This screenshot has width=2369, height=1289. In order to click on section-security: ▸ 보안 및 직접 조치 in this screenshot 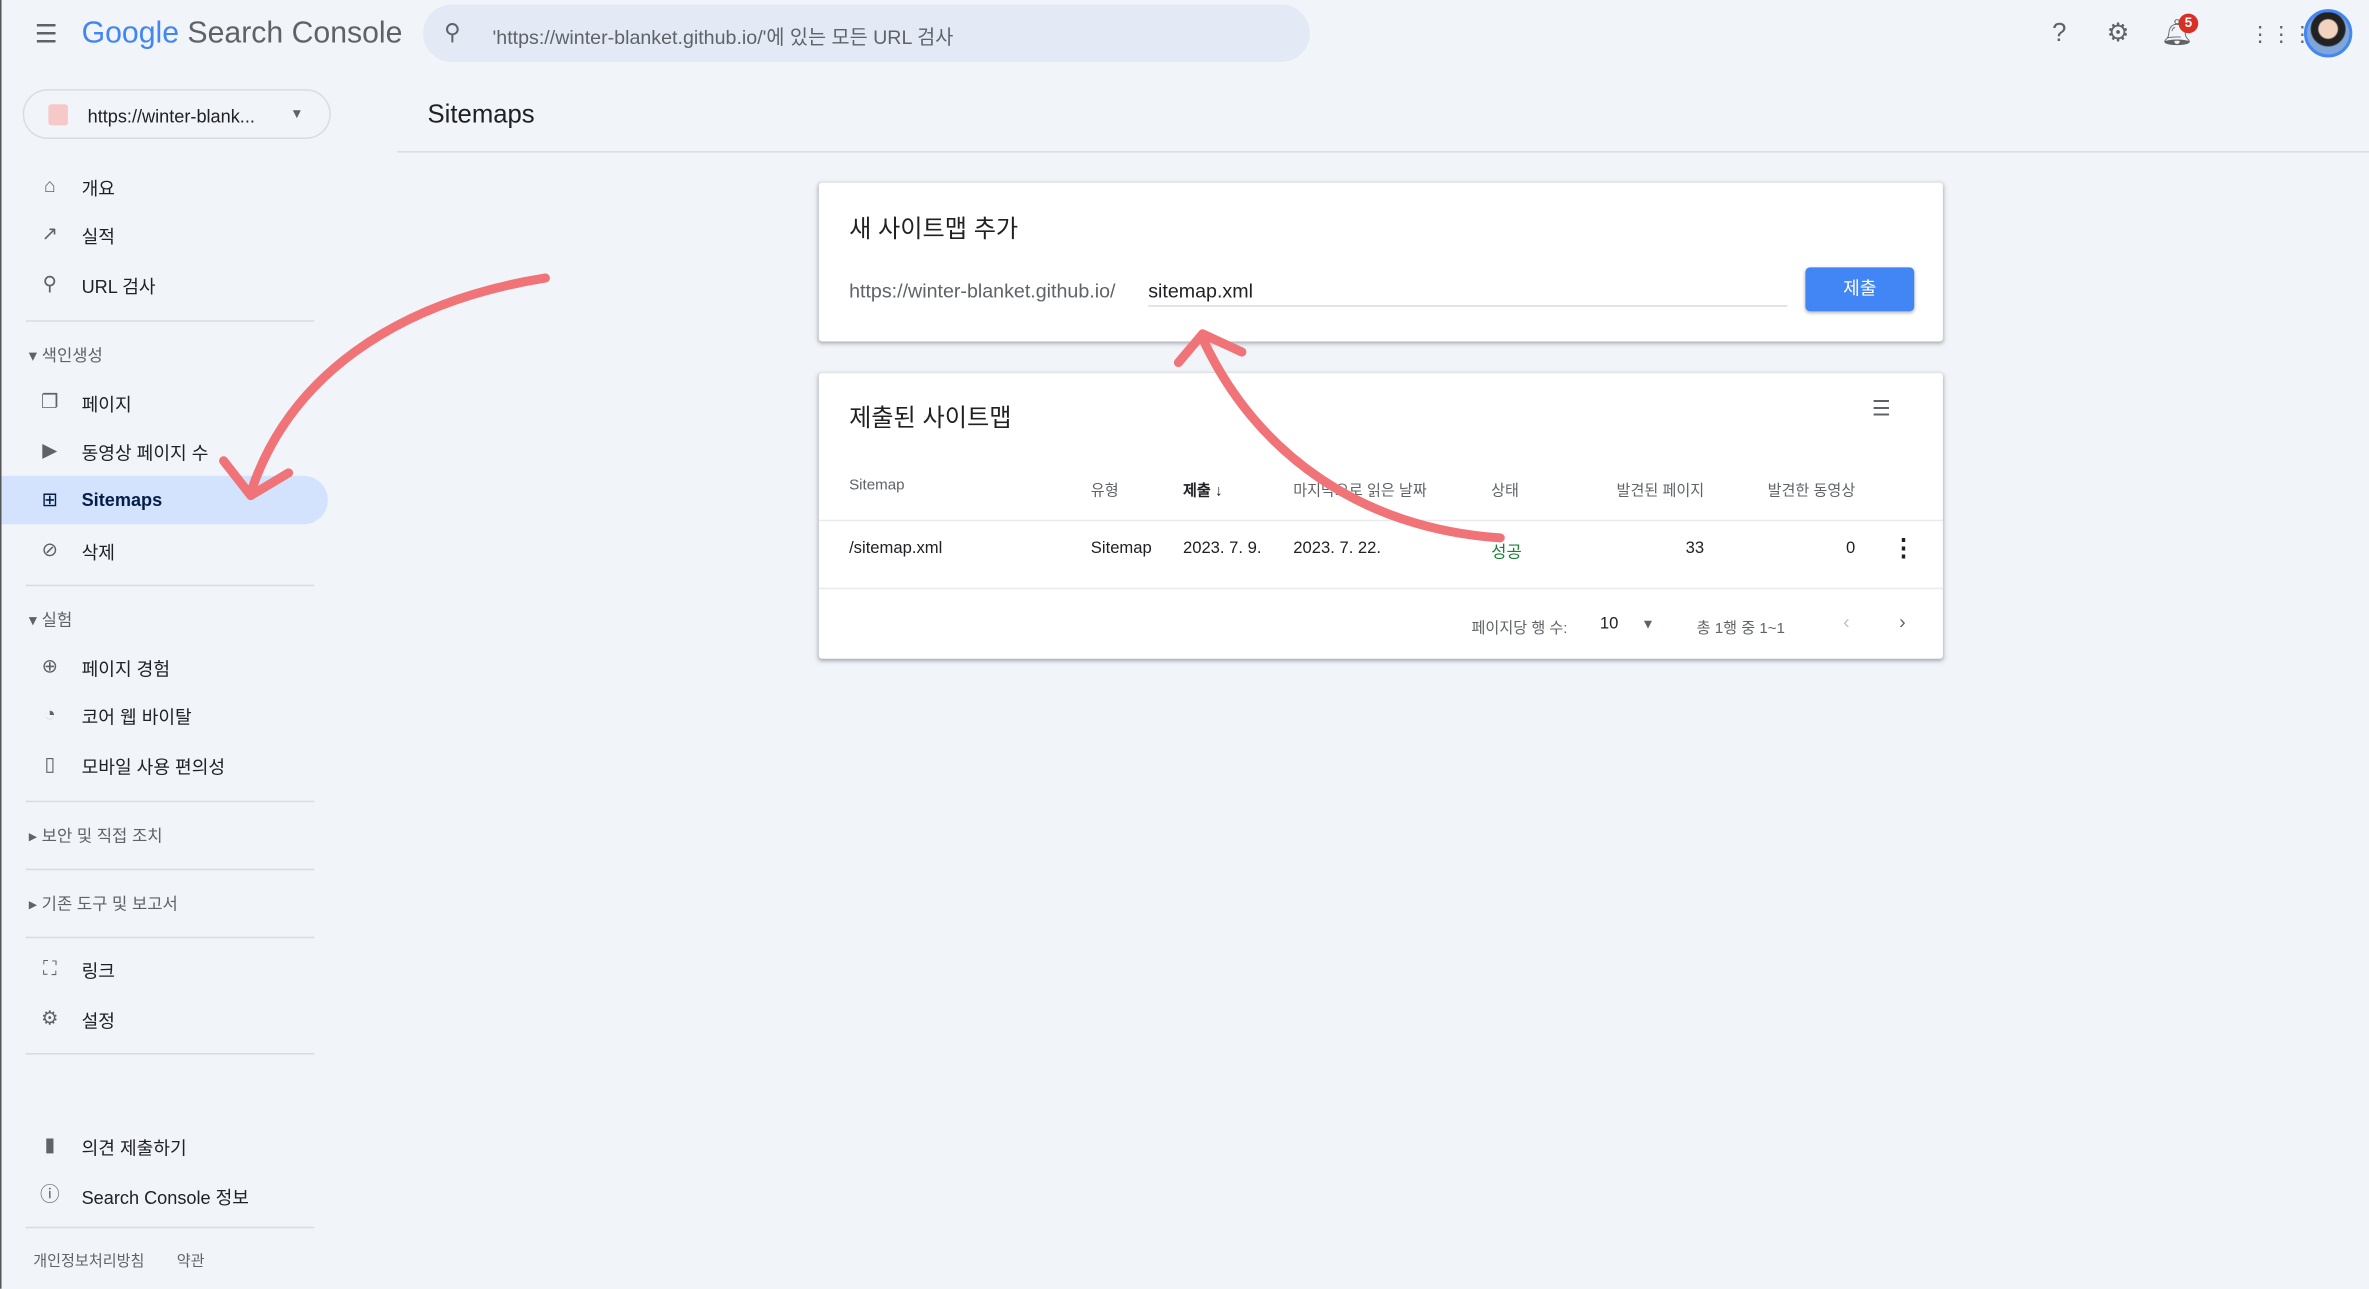, I will do `click(96, 835)`.